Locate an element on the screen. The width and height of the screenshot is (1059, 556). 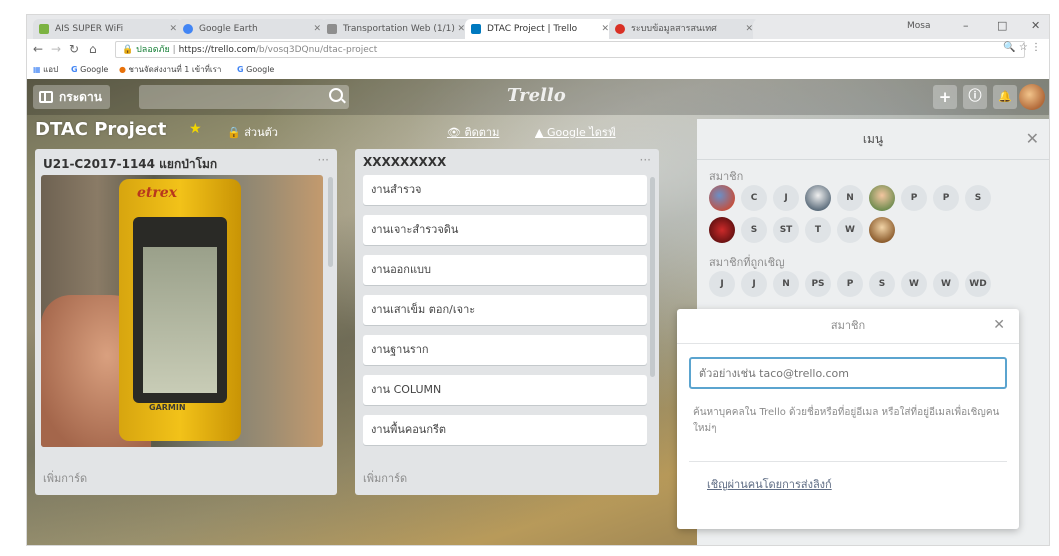
profile-name: Mosa is located at coordinates (918, 27).